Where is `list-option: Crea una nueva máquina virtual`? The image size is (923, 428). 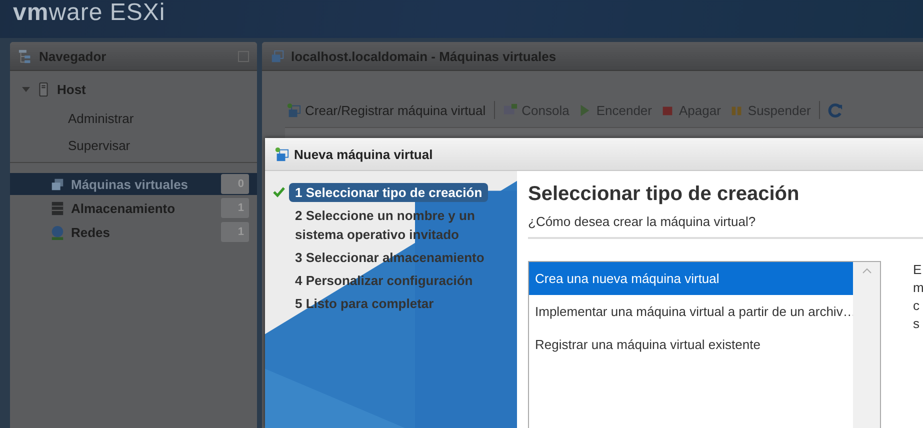 list-option: Crea una nueva máquina virtual is located at coordinates (691, 278).